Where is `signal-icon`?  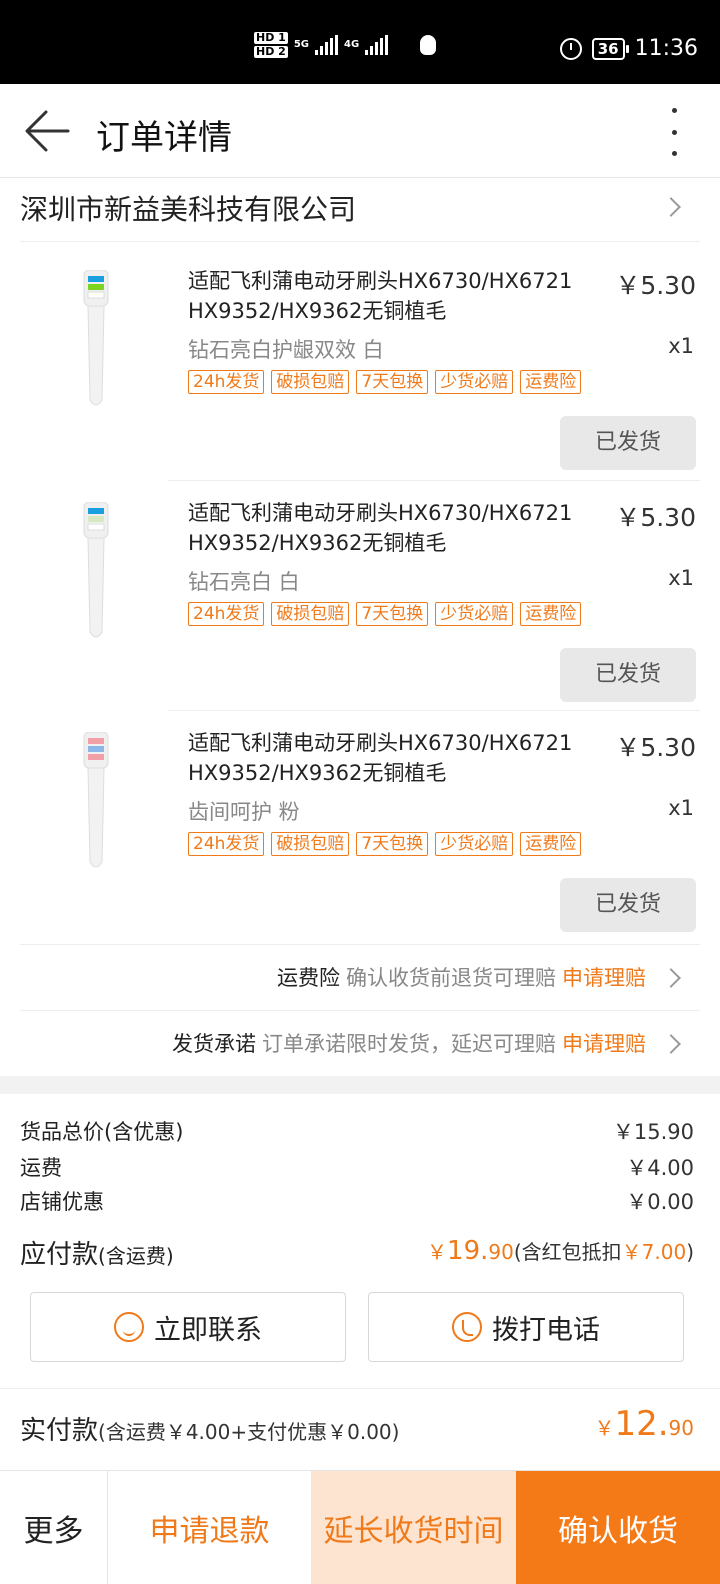
signal-icon is located at coordinates (326, 45).